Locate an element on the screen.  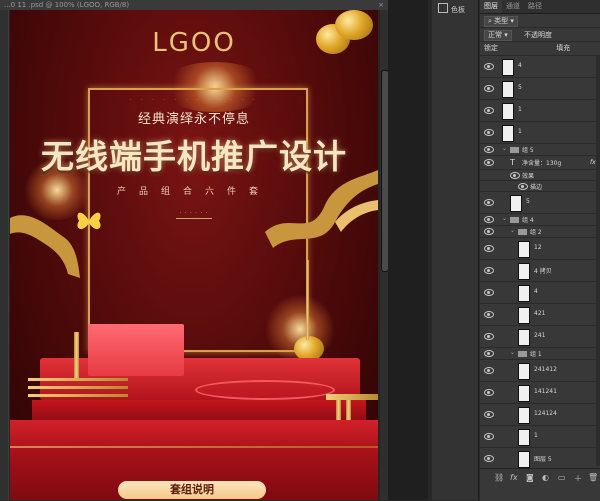
layer-row: 421 is located at coordinates (540, 315).